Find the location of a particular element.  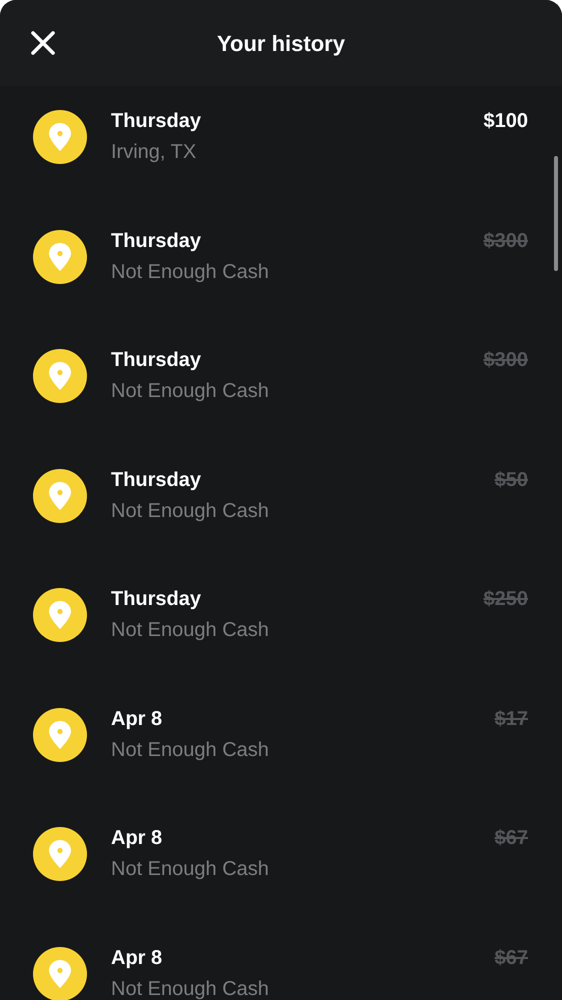

transaction-amount: $17 is located at coordinates (511, 719).